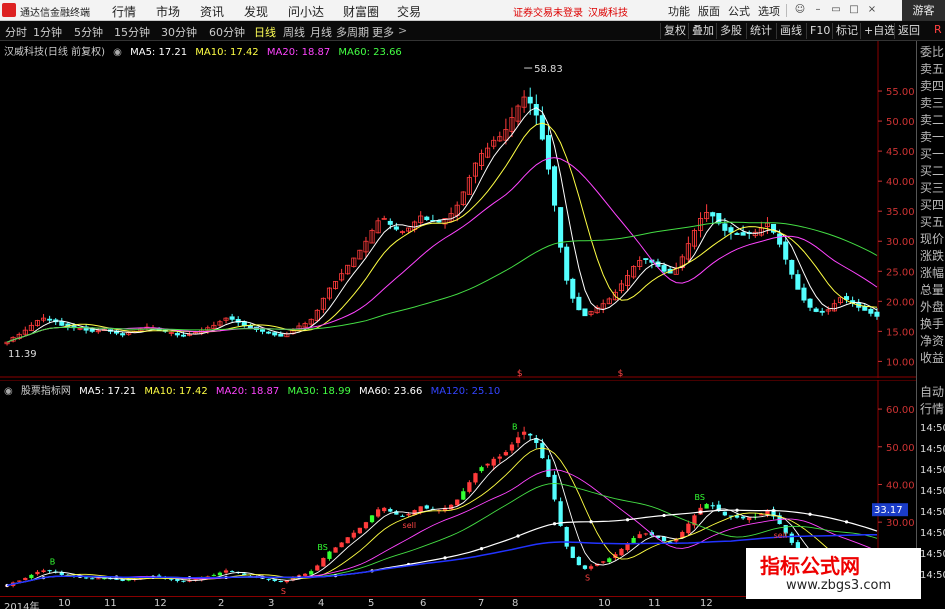  Describe the element at coordinates (932, 256) in the screenshot. I see `side-item: 涨跌` at that location.